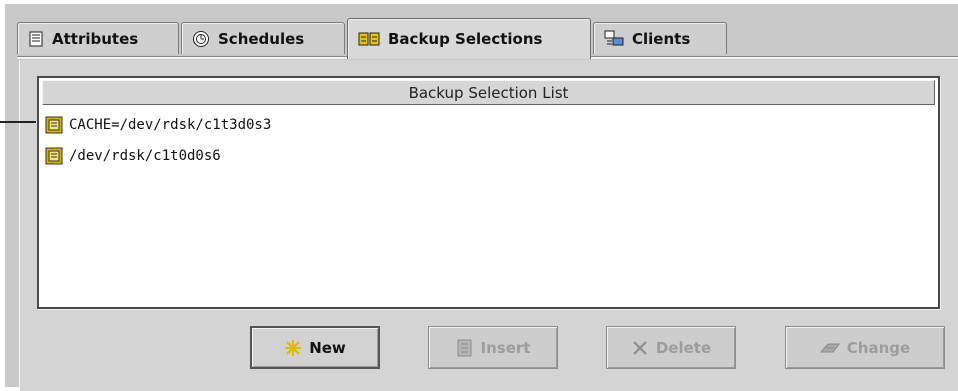  What do you see at coordinates (614, 39) in the screenshot?
I see `clients-icon` at bounding box center [614, 39].